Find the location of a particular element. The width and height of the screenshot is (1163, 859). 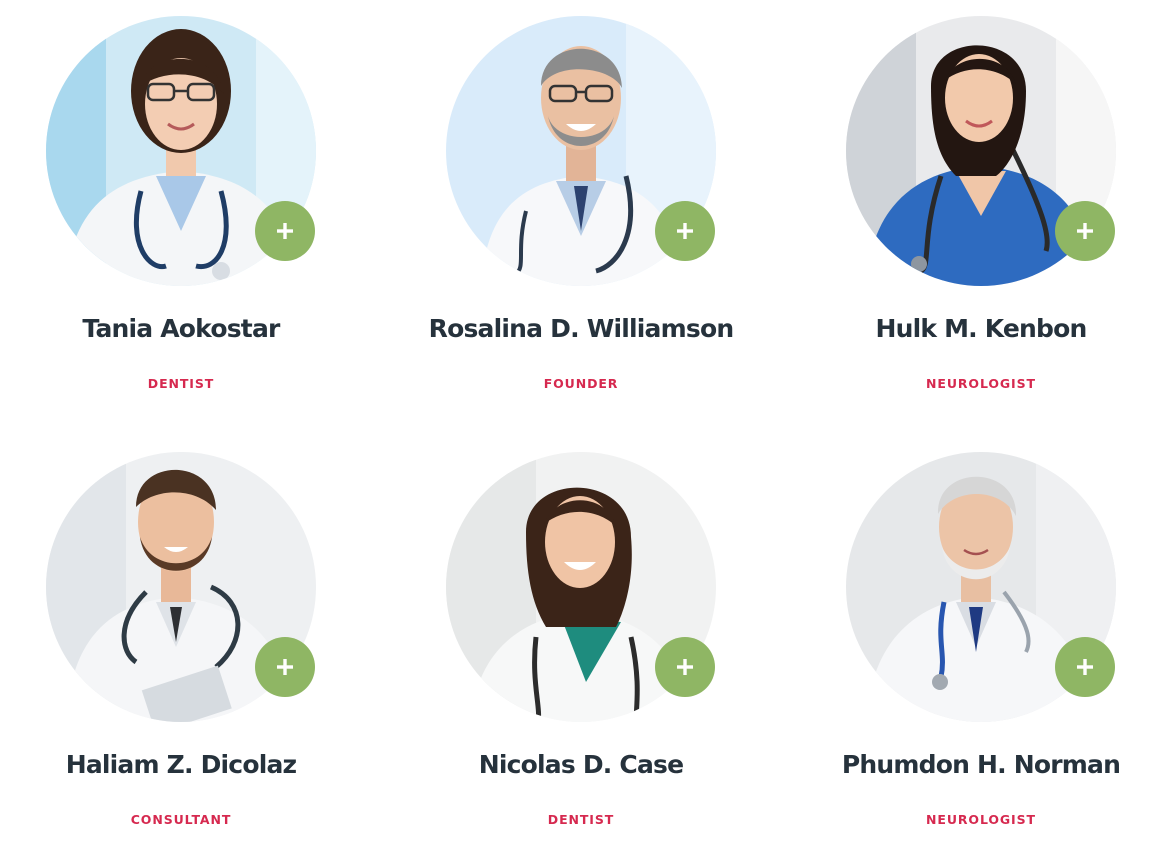

member-role: CONSULTANT is located at coordinates (181, 819).